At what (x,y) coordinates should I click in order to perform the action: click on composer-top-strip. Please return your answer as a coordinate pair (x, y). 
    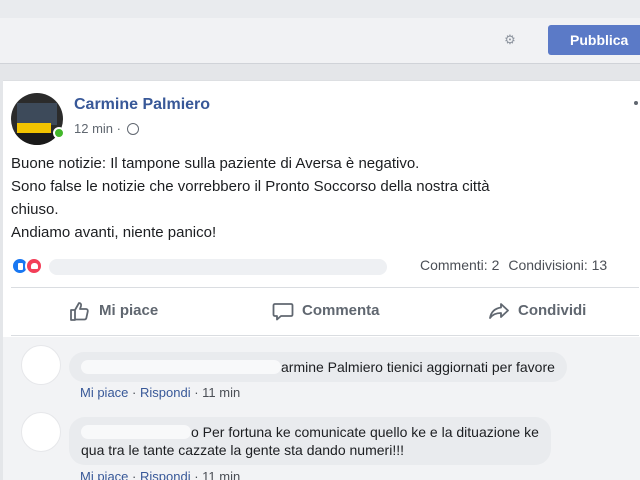
    Looking at the image, I should click on (320, 9).